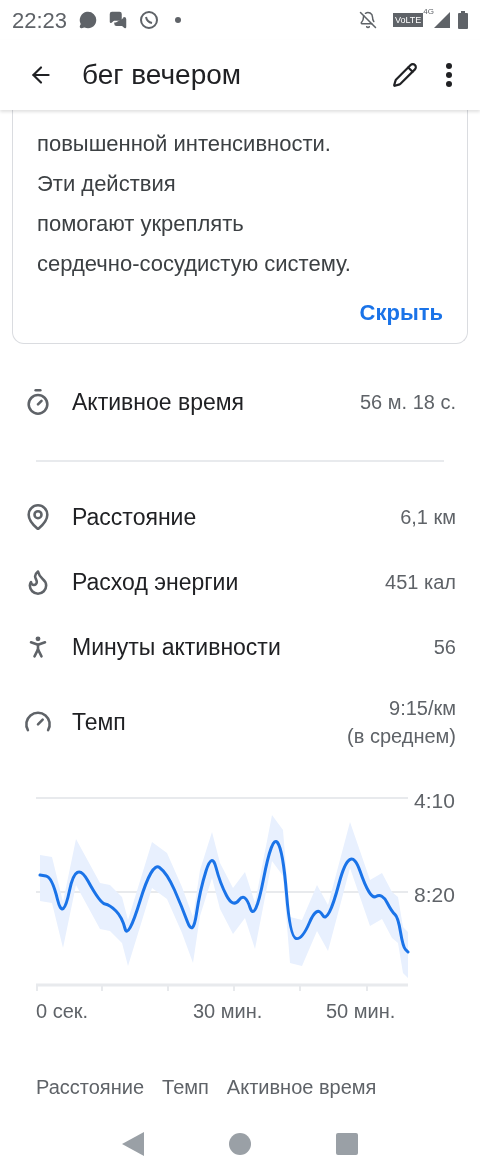 The height and width of the screenshot is (1170, 480). I want to click on back-nav-icon, so click(133, 1144).